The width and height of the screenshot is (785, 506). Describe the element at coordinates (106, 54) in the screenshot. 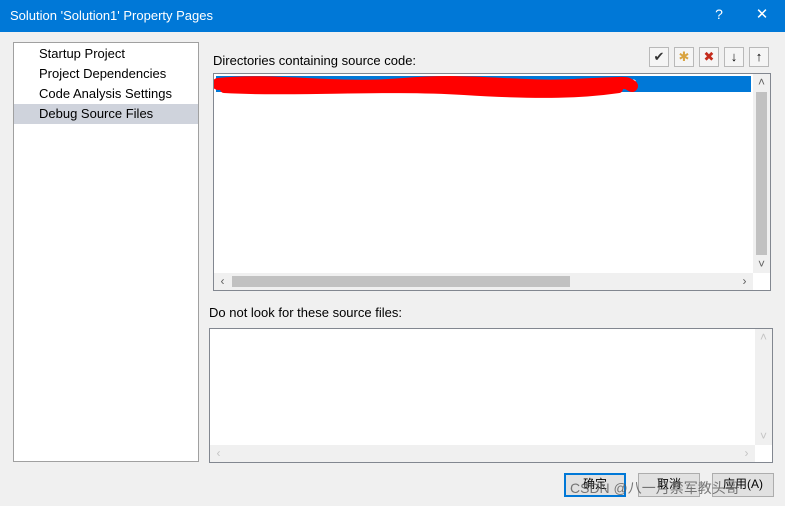

I see `nav-item-startup-project: Startup Project` at that location.